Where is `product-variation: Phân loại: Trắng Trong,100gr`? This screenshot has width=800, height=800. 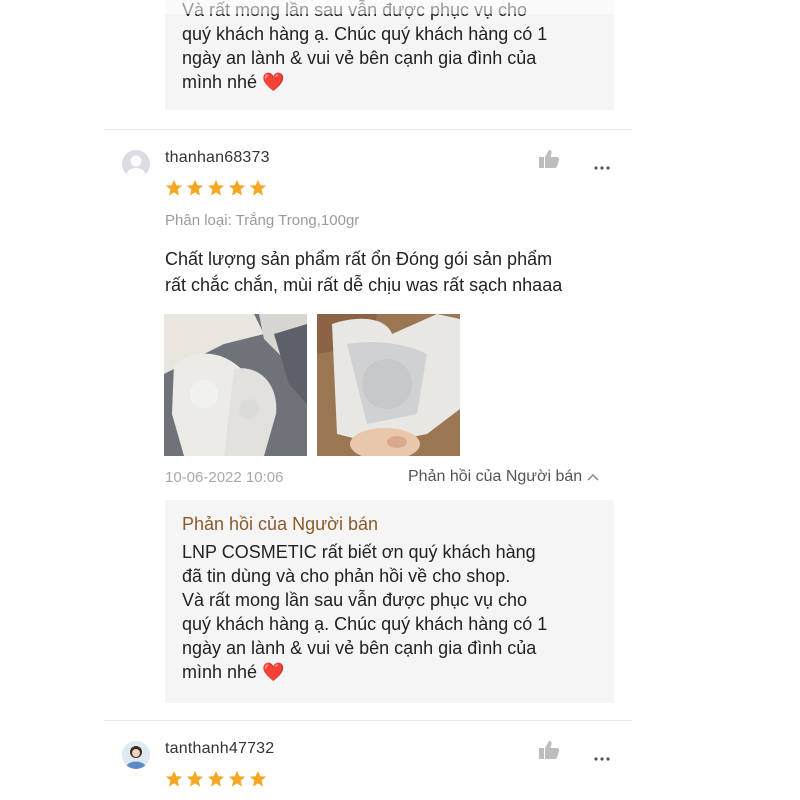
product-variation: Phân loại: Trắng Trong,100gr is located at coordinates (262, 220).